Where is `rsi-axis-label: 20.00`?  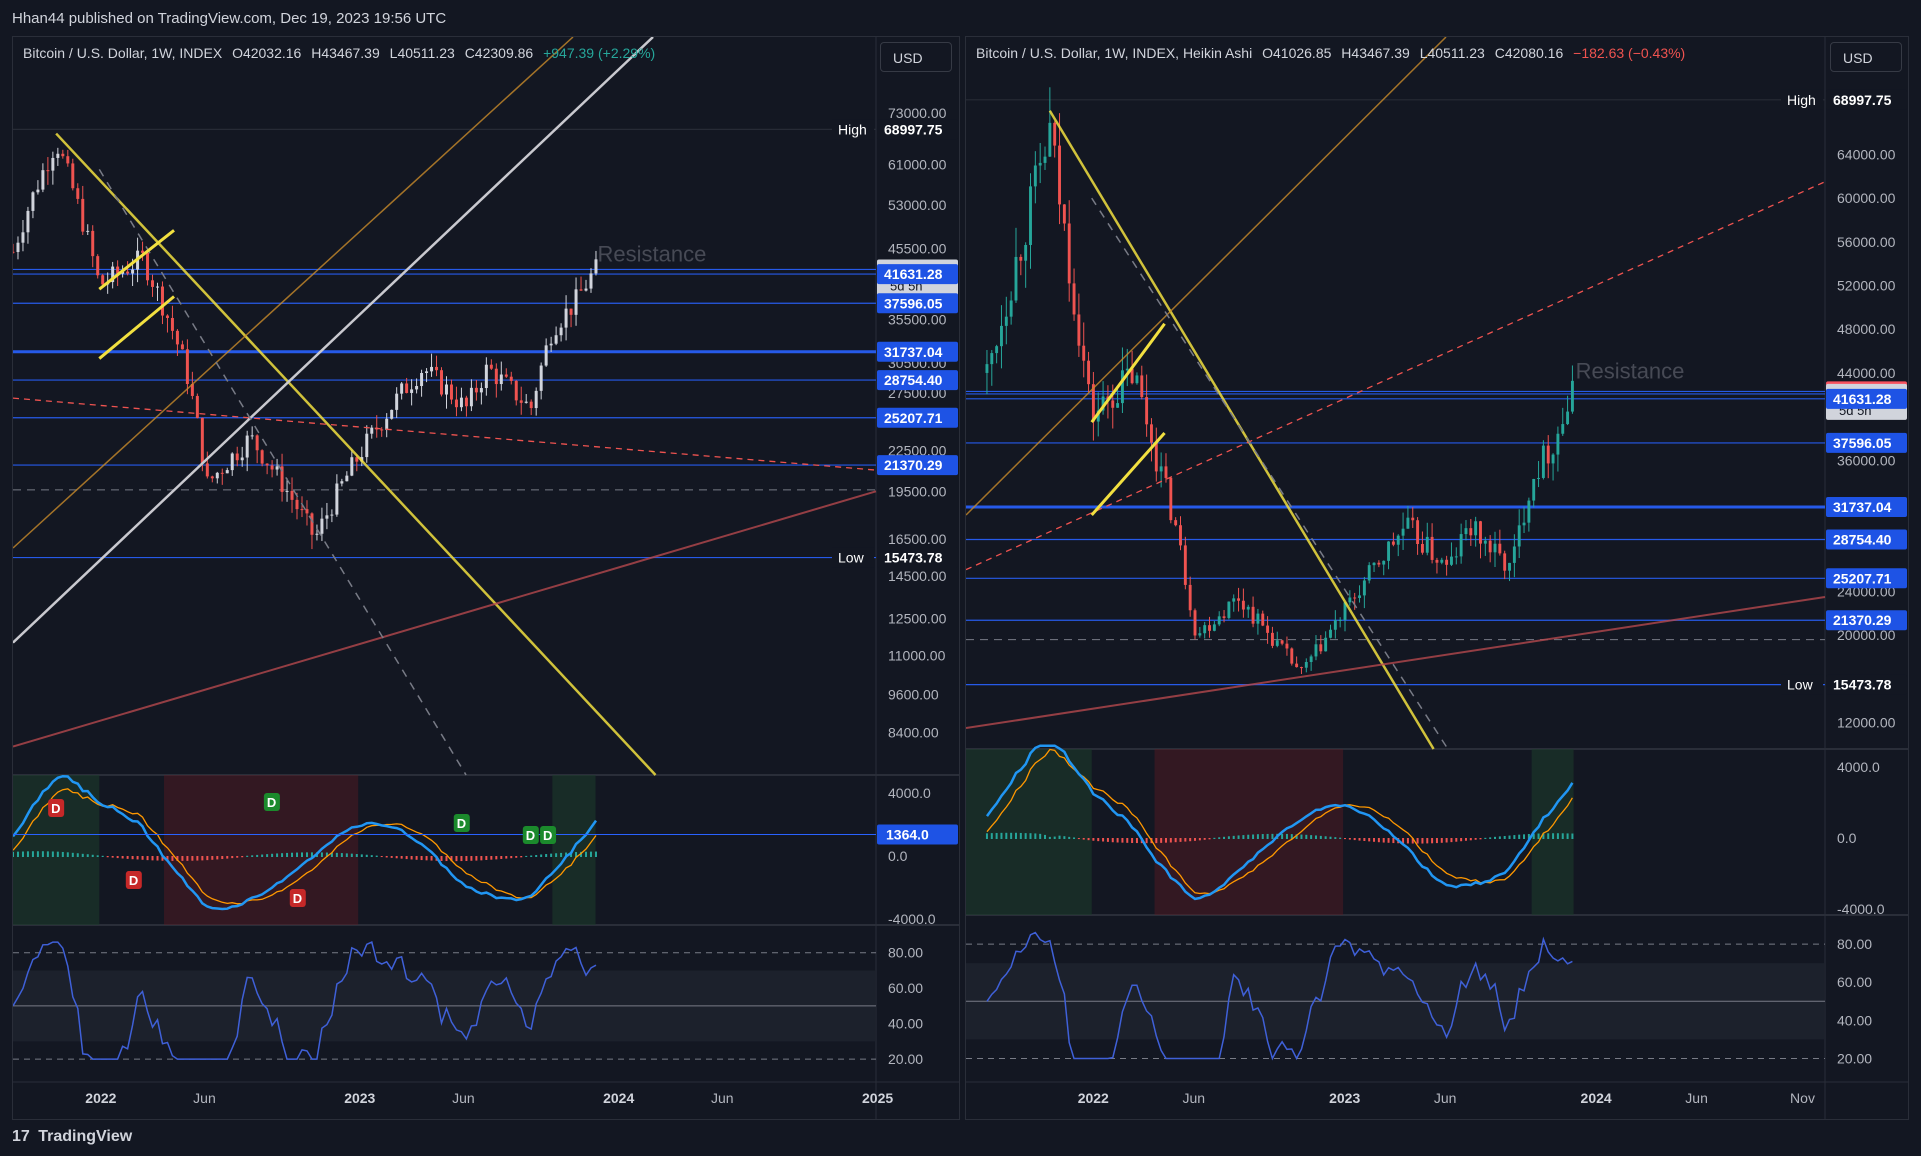 rsi-axis-label: 20.00 is located at coordinates (905, 1059).